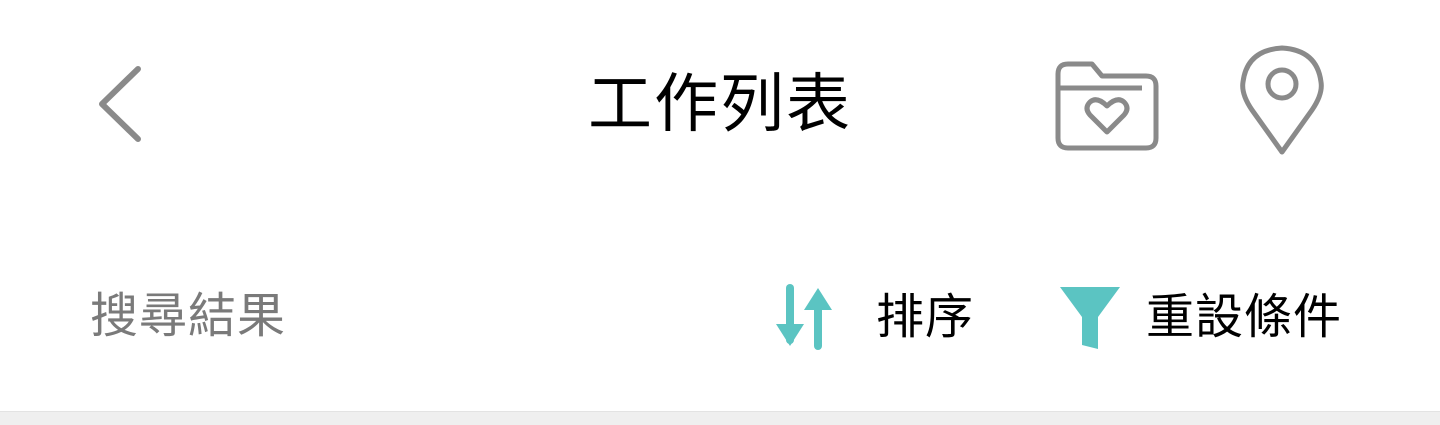 This screenshot has width=1440, height=425. I want to click on reset-filter-button: 重設條件, so click(1197, 317).